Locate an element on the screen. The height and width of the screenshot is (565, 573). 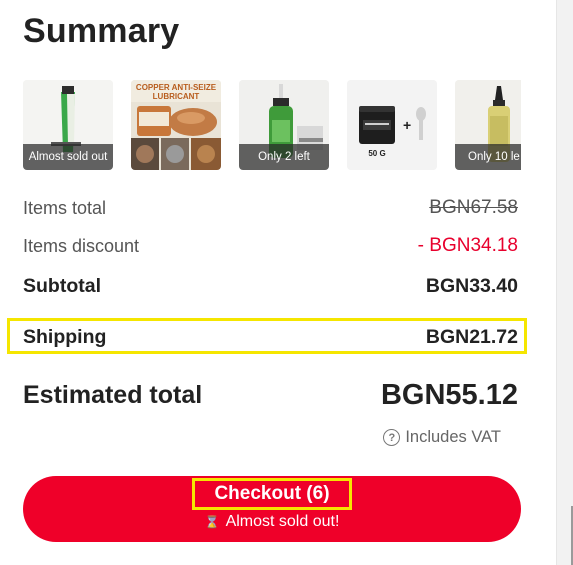
product-badge: Almost sold out is located at coordinates (68, 157).